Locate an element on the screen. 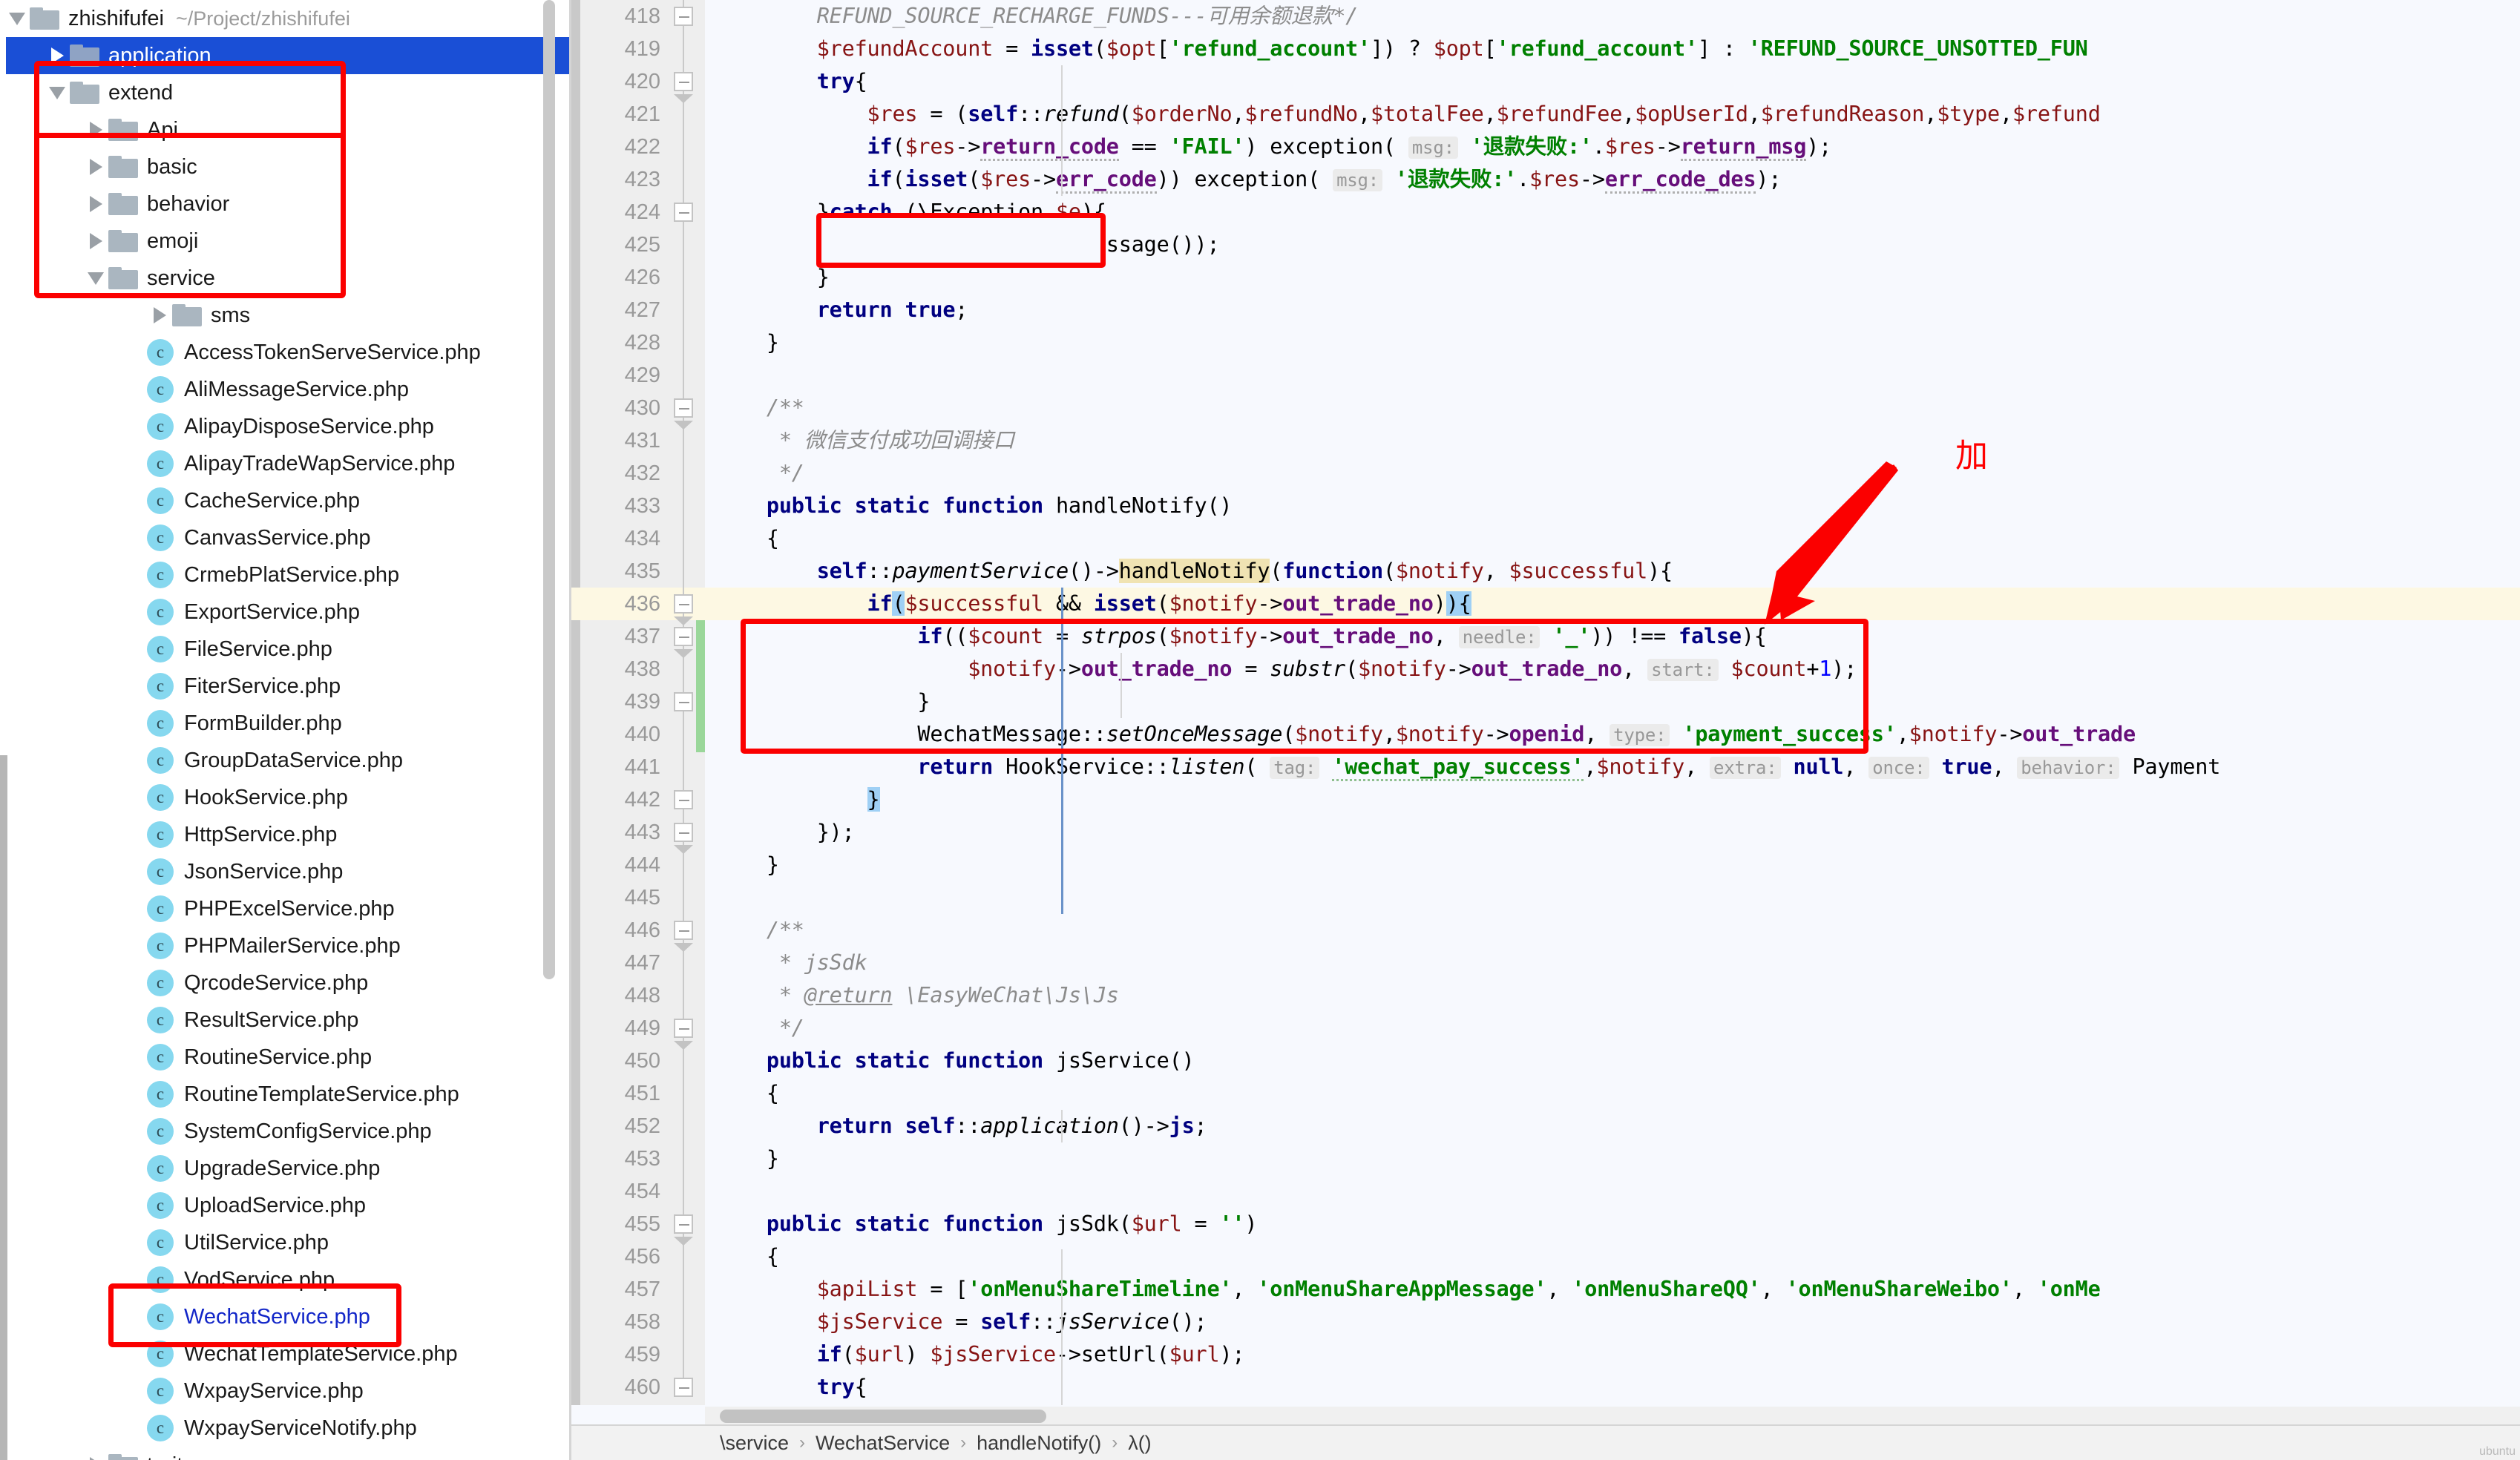 The height and width of the screenshot is (1460, 2520). breadcrumb-item: \service is located at coordinates (755, 1443).